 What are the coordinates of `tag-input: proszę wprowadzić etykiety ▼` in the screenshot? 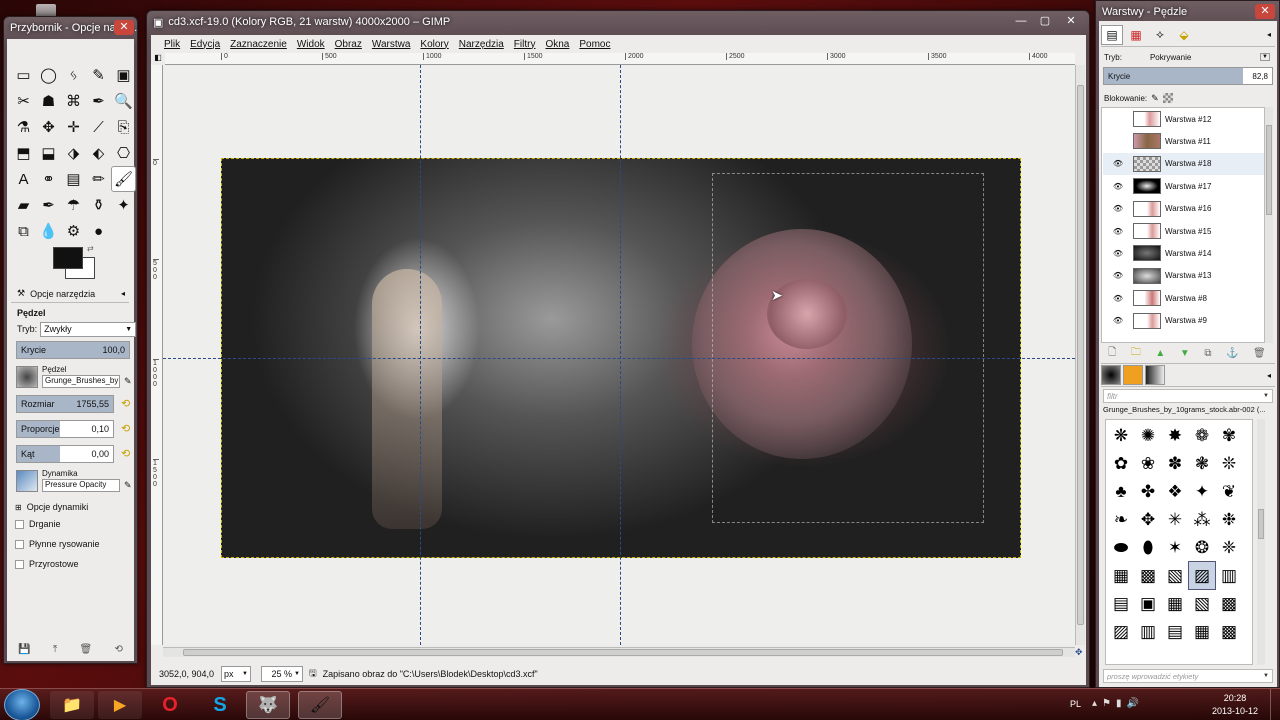 It's located at (1188, 676).